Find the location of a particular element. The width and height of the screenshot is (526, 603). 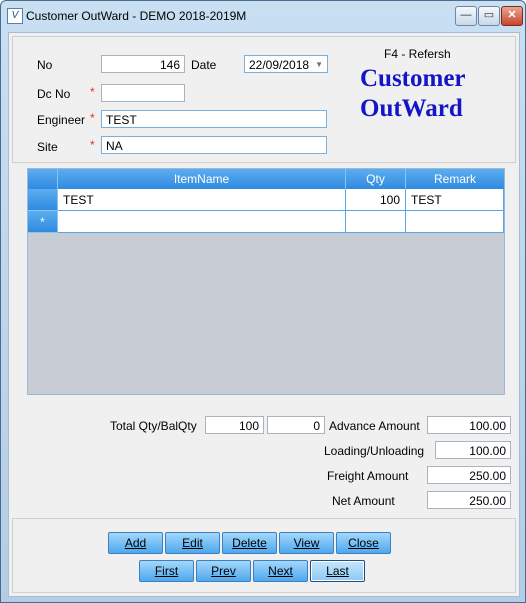

edit-button: Edit is located at coordinates (192, 543).